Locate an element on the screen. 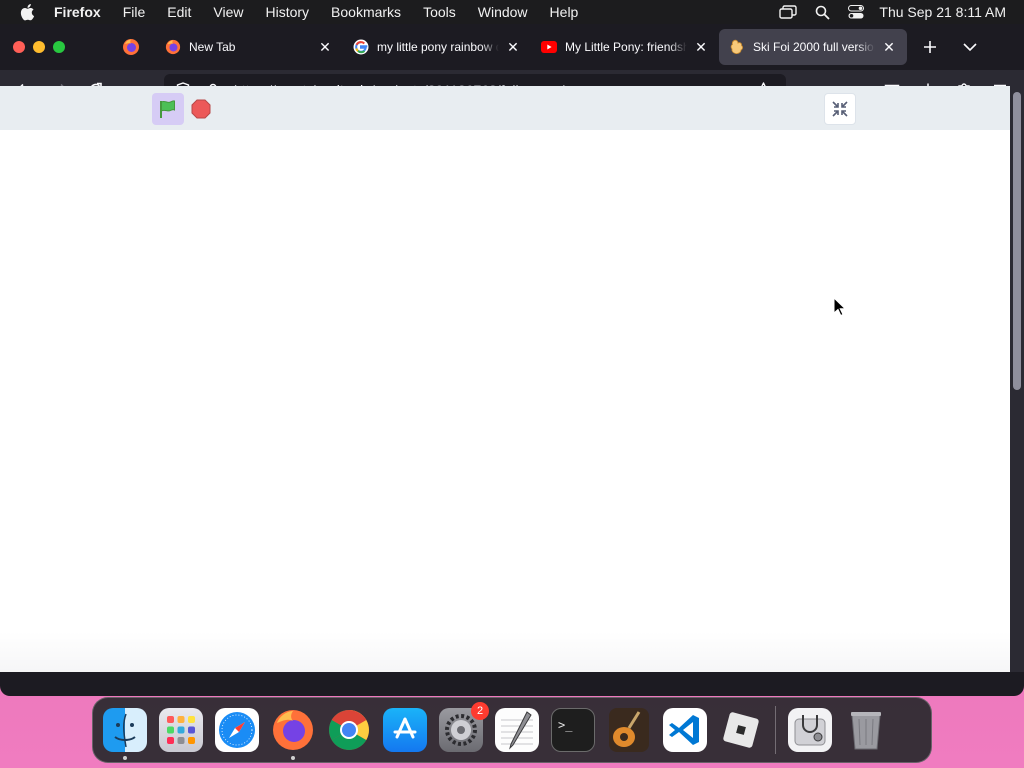 This screenshot has width=1024, height=768. dock-vscode is located at coordinates (685, 730).